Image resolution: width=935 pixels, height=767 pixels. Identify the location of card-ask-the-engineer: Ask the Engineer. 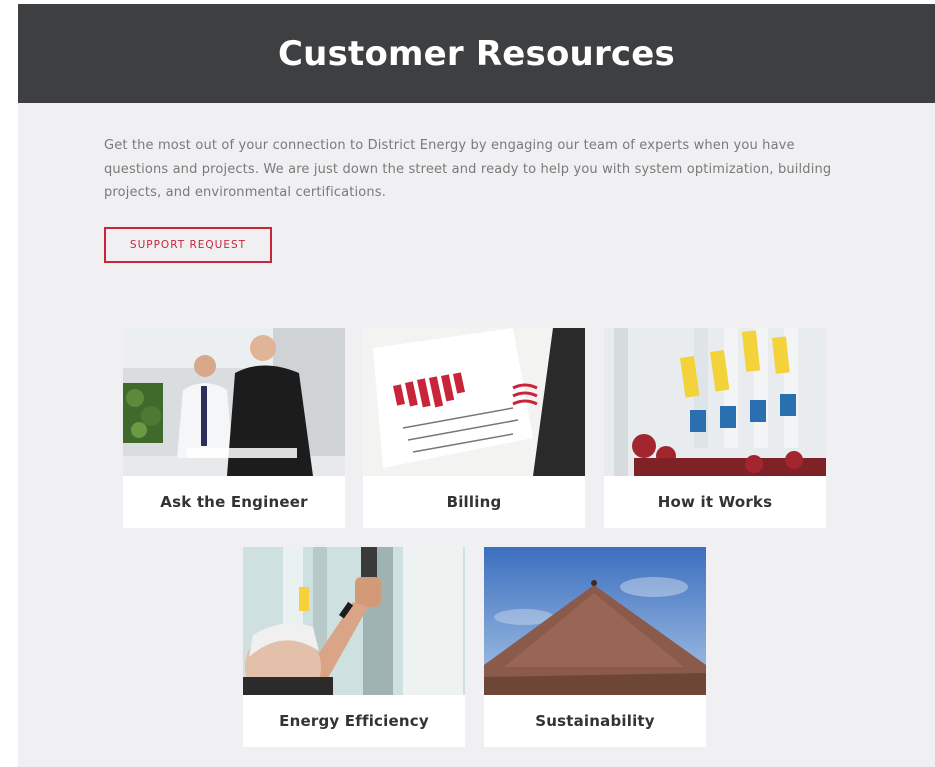
(234, 428).